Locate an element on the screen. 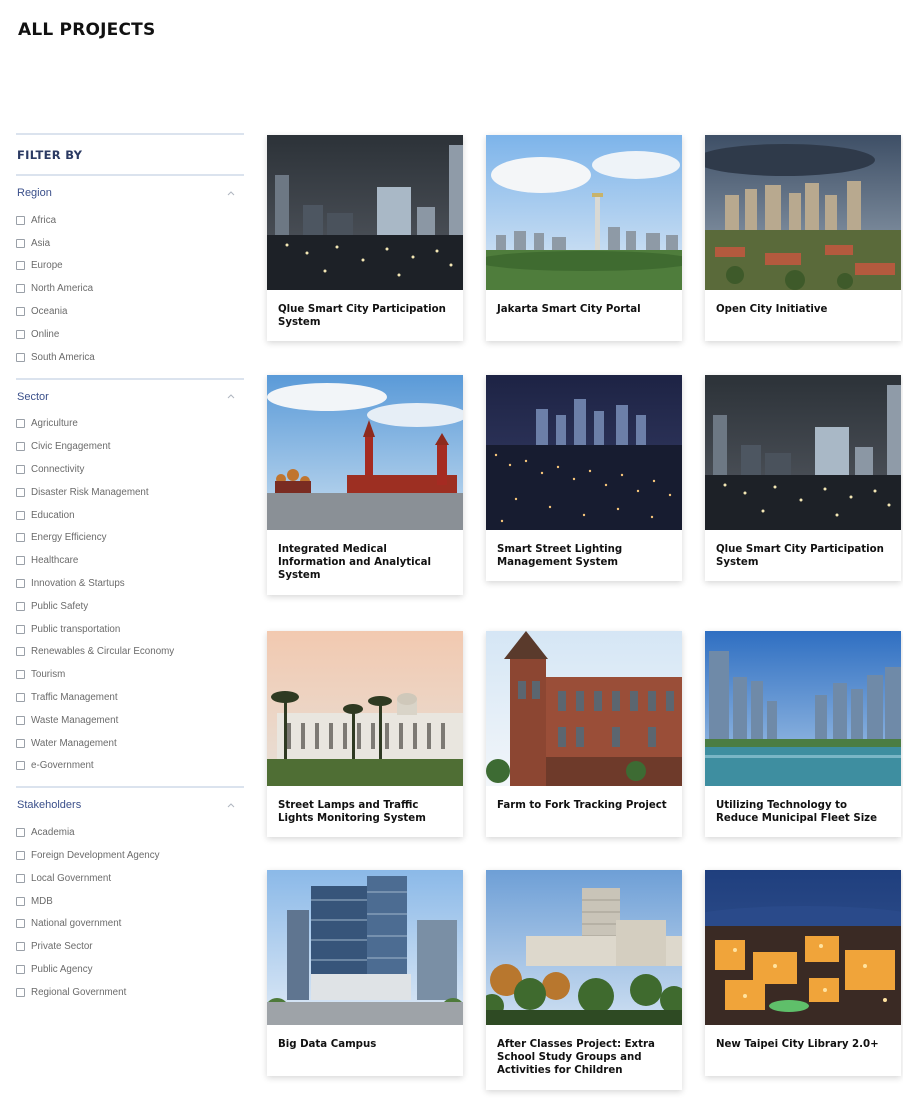 Image resolution: width=903 pixels, height=1114 pixels. option-label: Waste Management is located at coordinates (75, 720).